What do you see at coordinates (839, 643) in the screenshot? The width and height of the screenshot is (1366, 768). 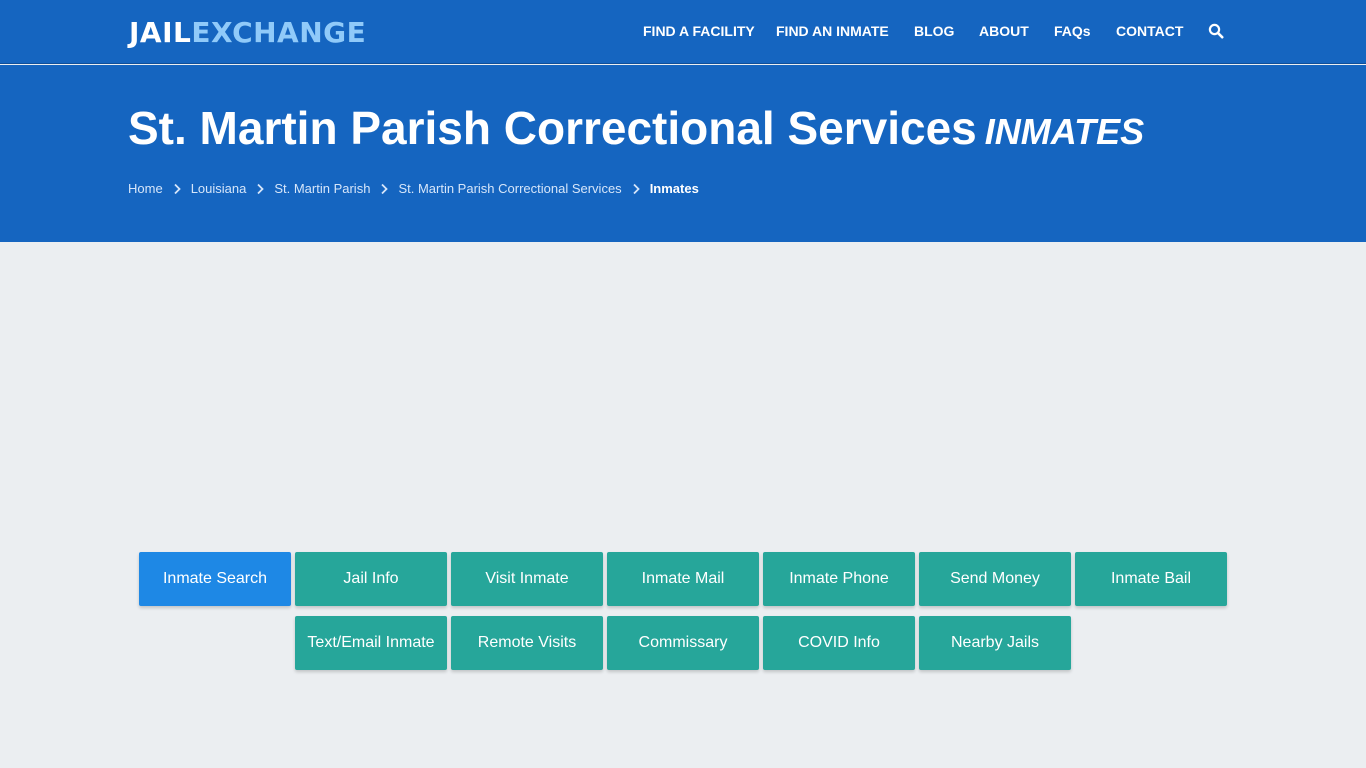 I see `covid-info-button: COVID Info` at bounding box center [839, 643].